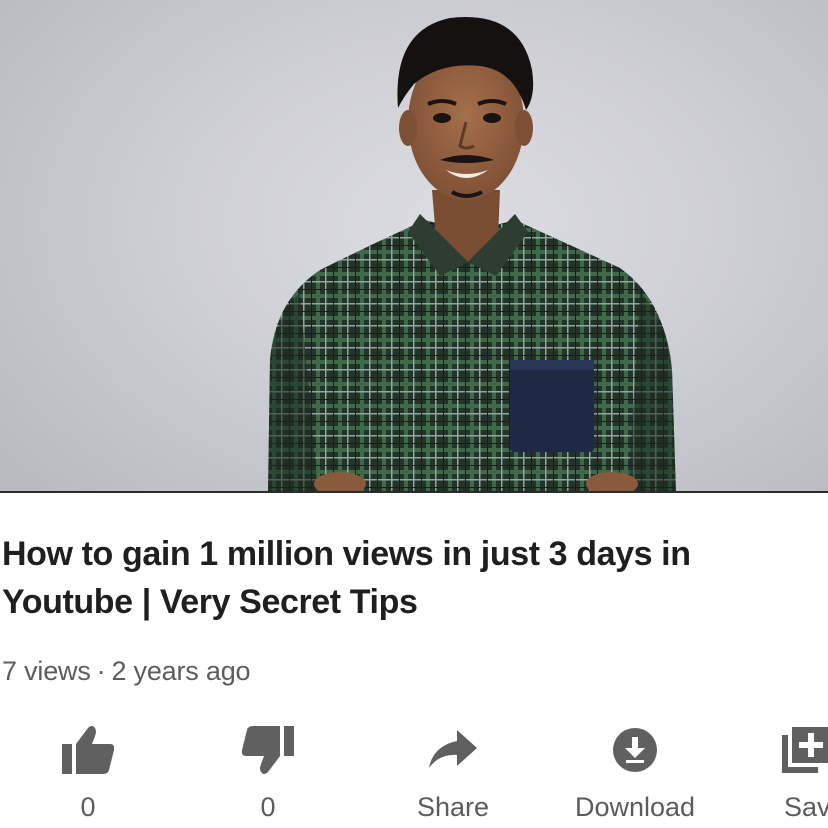 The width and height of the screenshot is (828, 828). What do you see at coordinates (801, 750) in the screenshot?
I see `add-to-playlist-icon` at bounding box center [801, 750].